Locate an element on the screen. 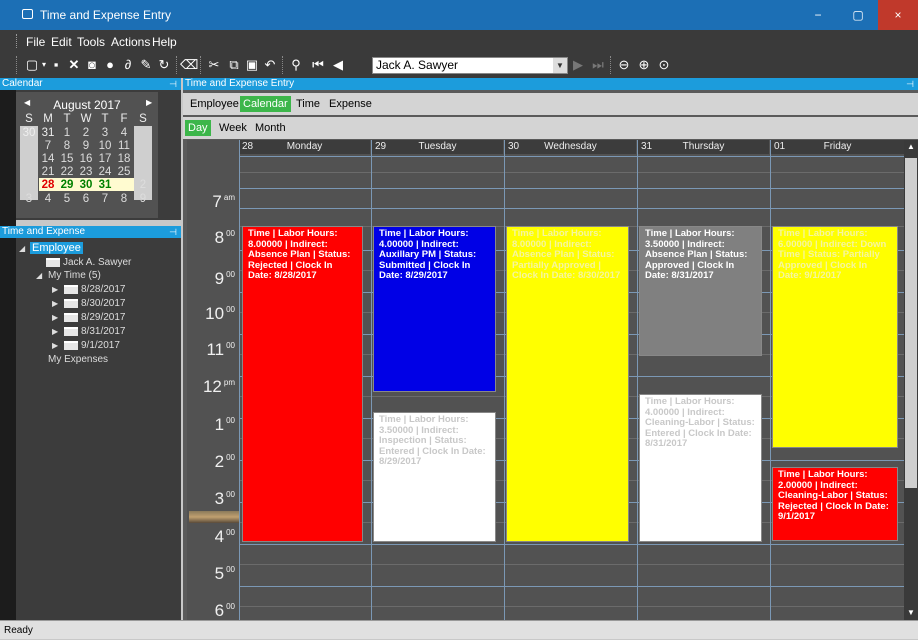 The width and height of the screenshot is (918, 640). forward-icon: ⊕ is located at coordinates (644, 65).